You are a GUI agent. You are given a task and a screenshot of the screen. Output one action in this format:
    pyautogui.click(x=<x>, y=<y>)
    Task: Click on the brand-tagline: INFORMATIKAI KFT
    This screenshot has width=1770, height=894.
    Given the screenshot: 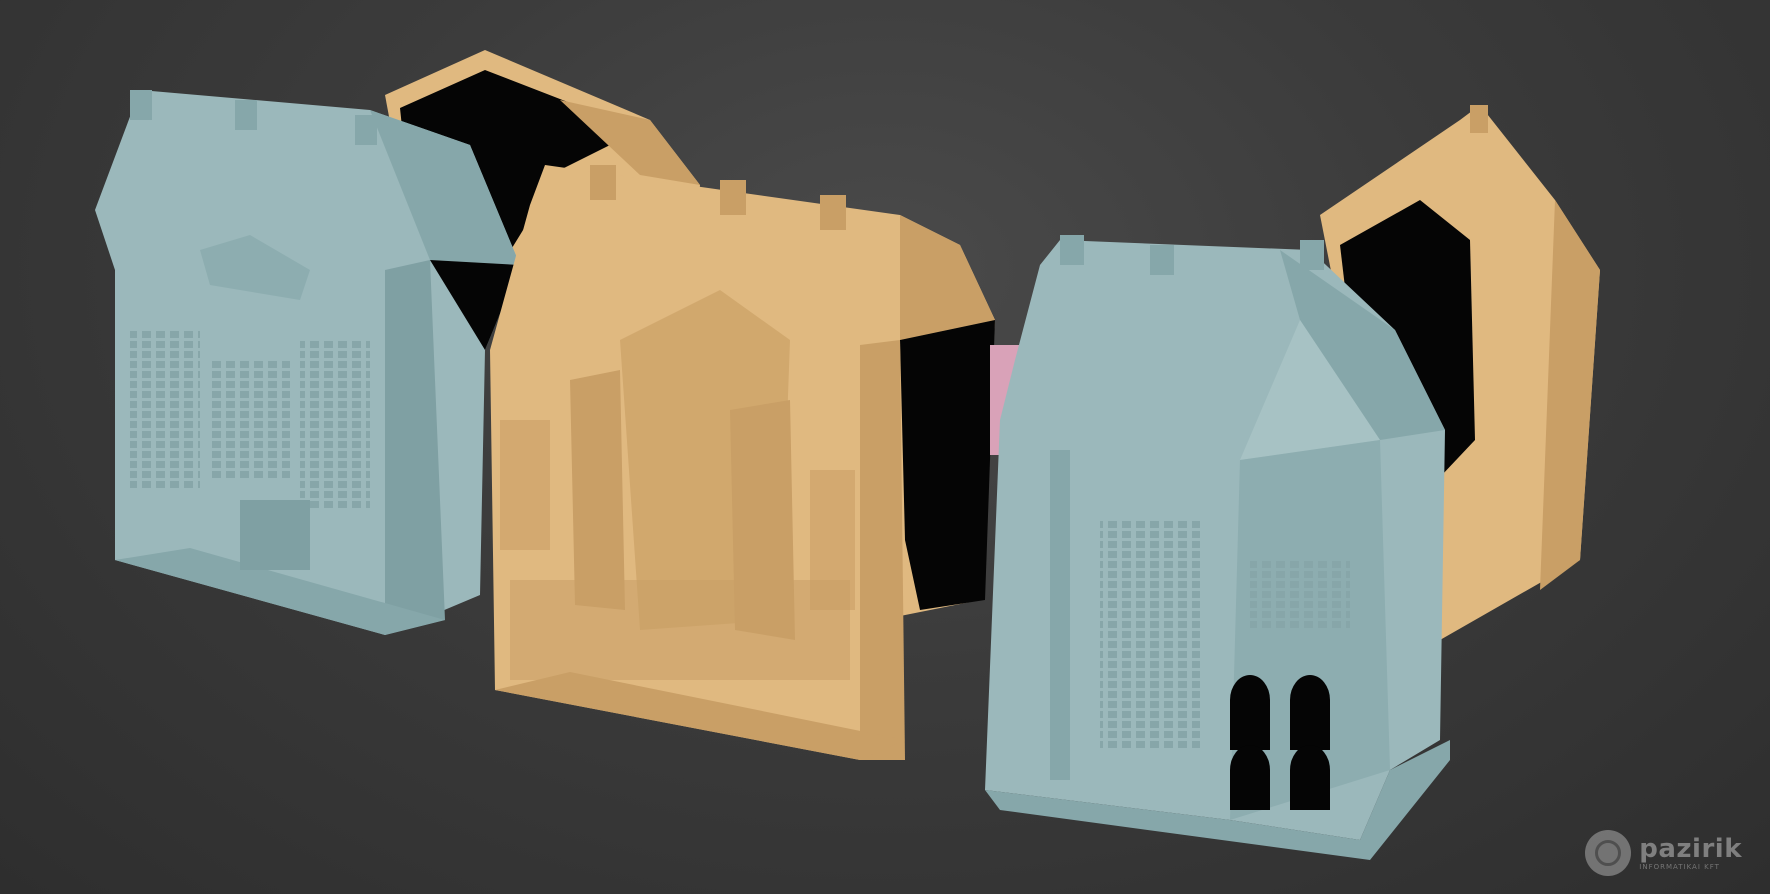 What is the action you would take?
    pyautogui.click(x=1679, y=866)
    